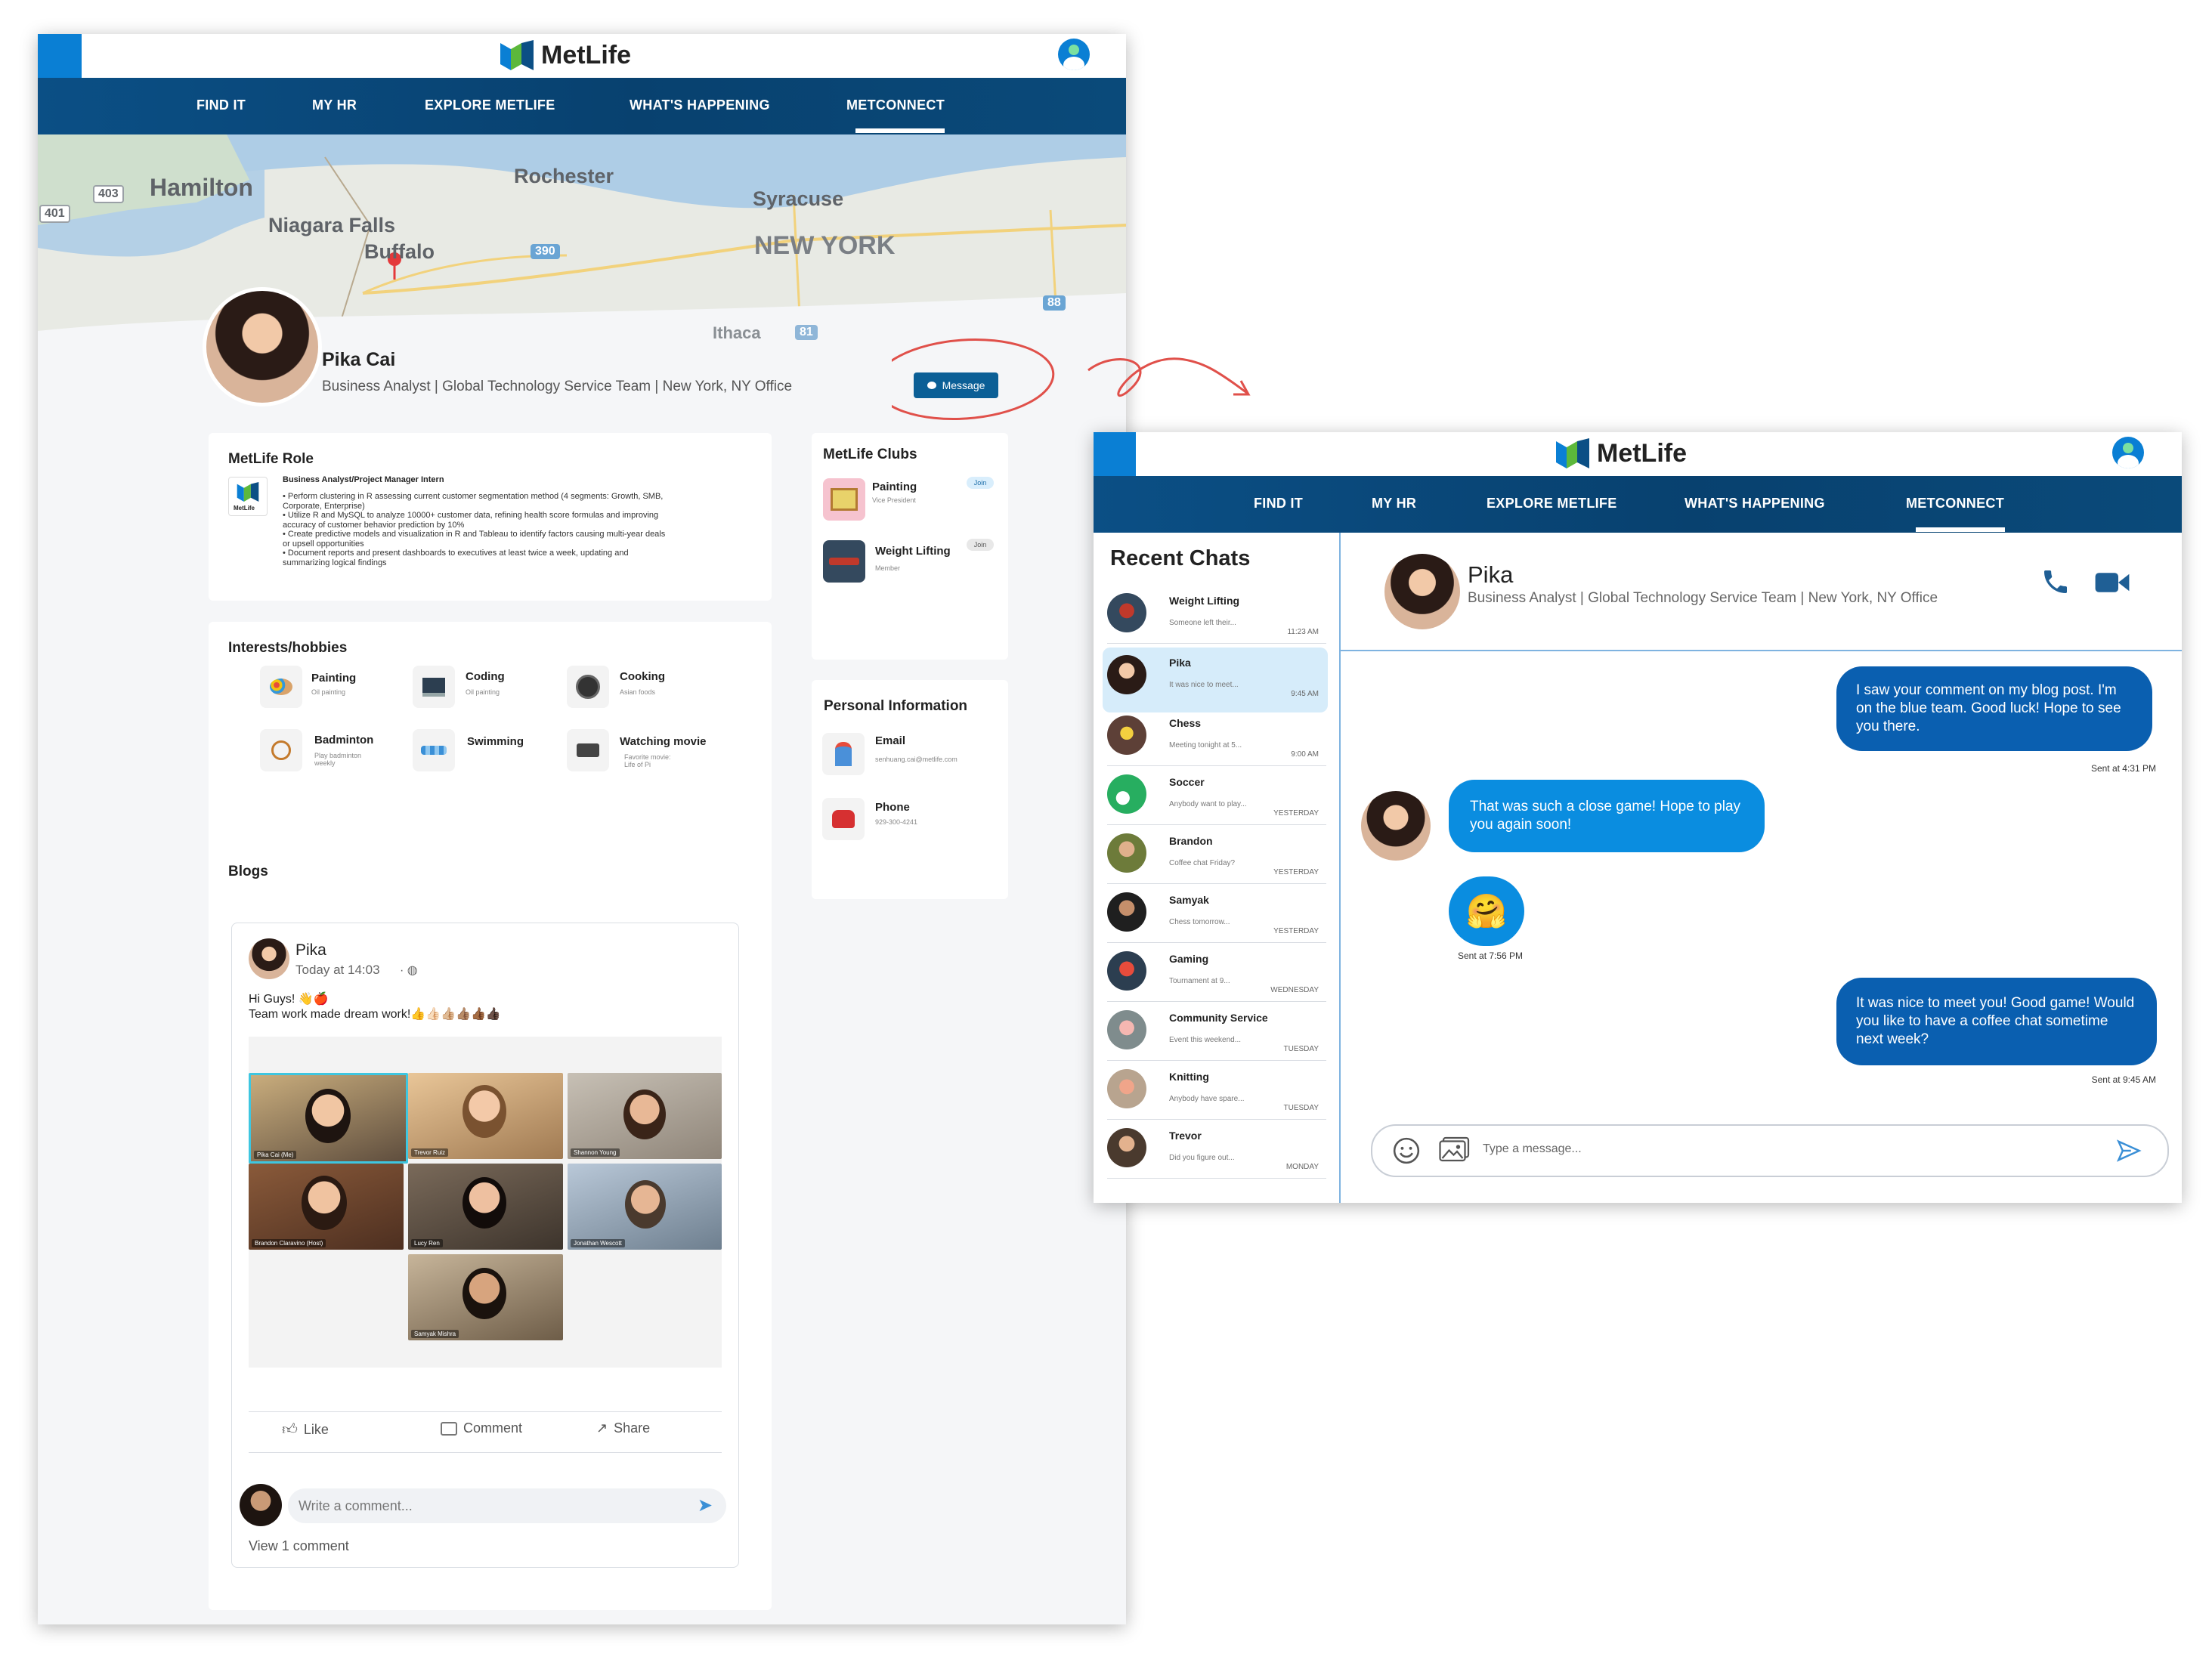  I want to click on contact-avatar, so click(1422, 591).